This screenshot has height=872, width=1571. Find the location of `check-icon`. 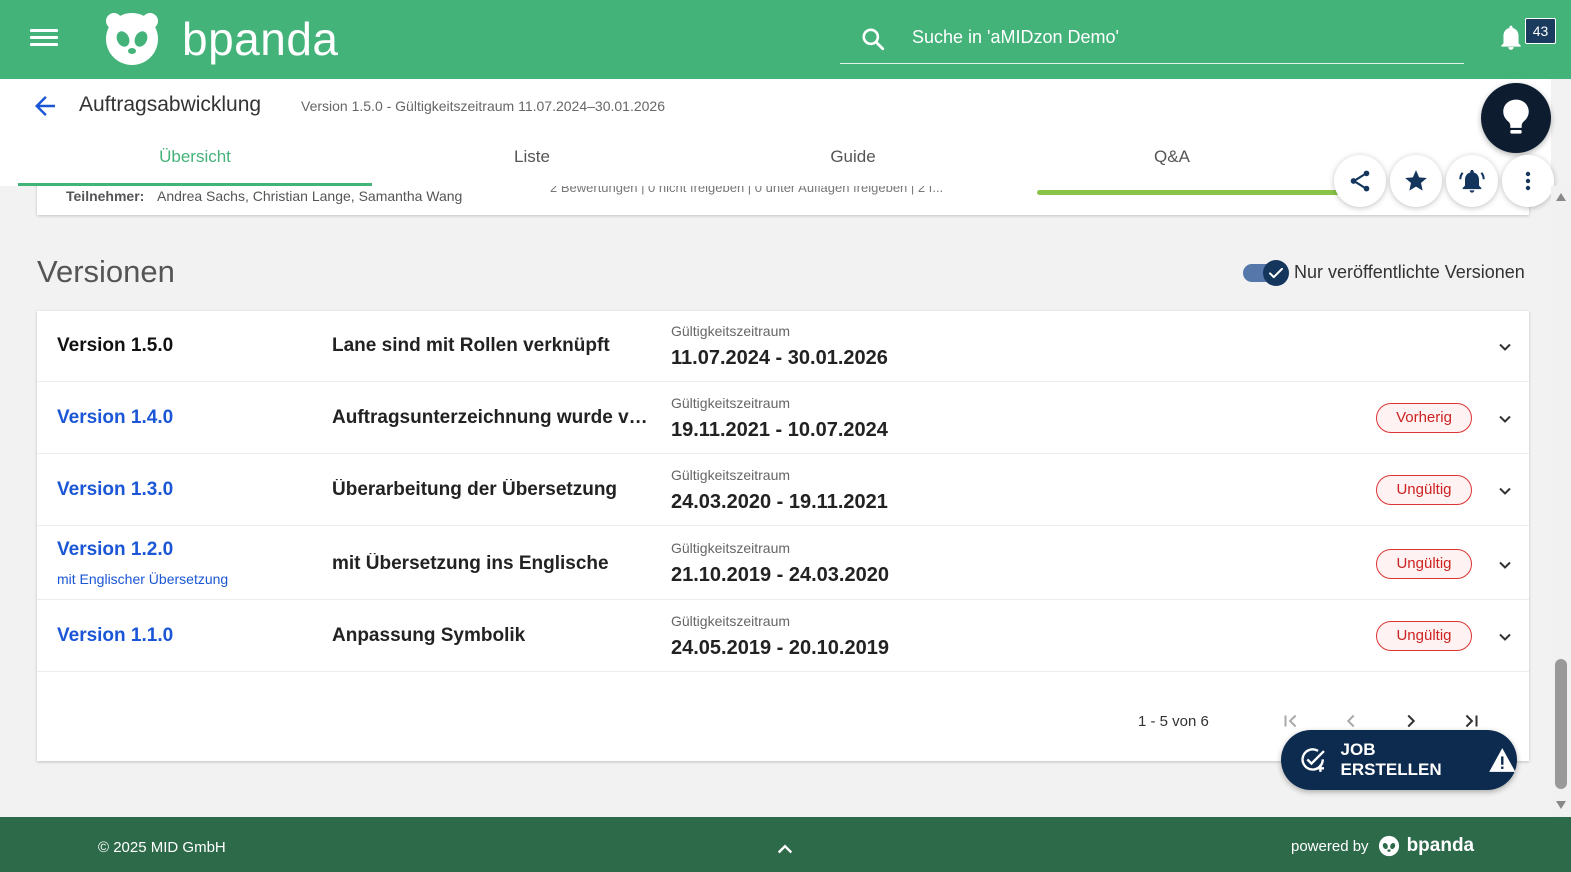

check-icon is located at coordinates (1276, 272).